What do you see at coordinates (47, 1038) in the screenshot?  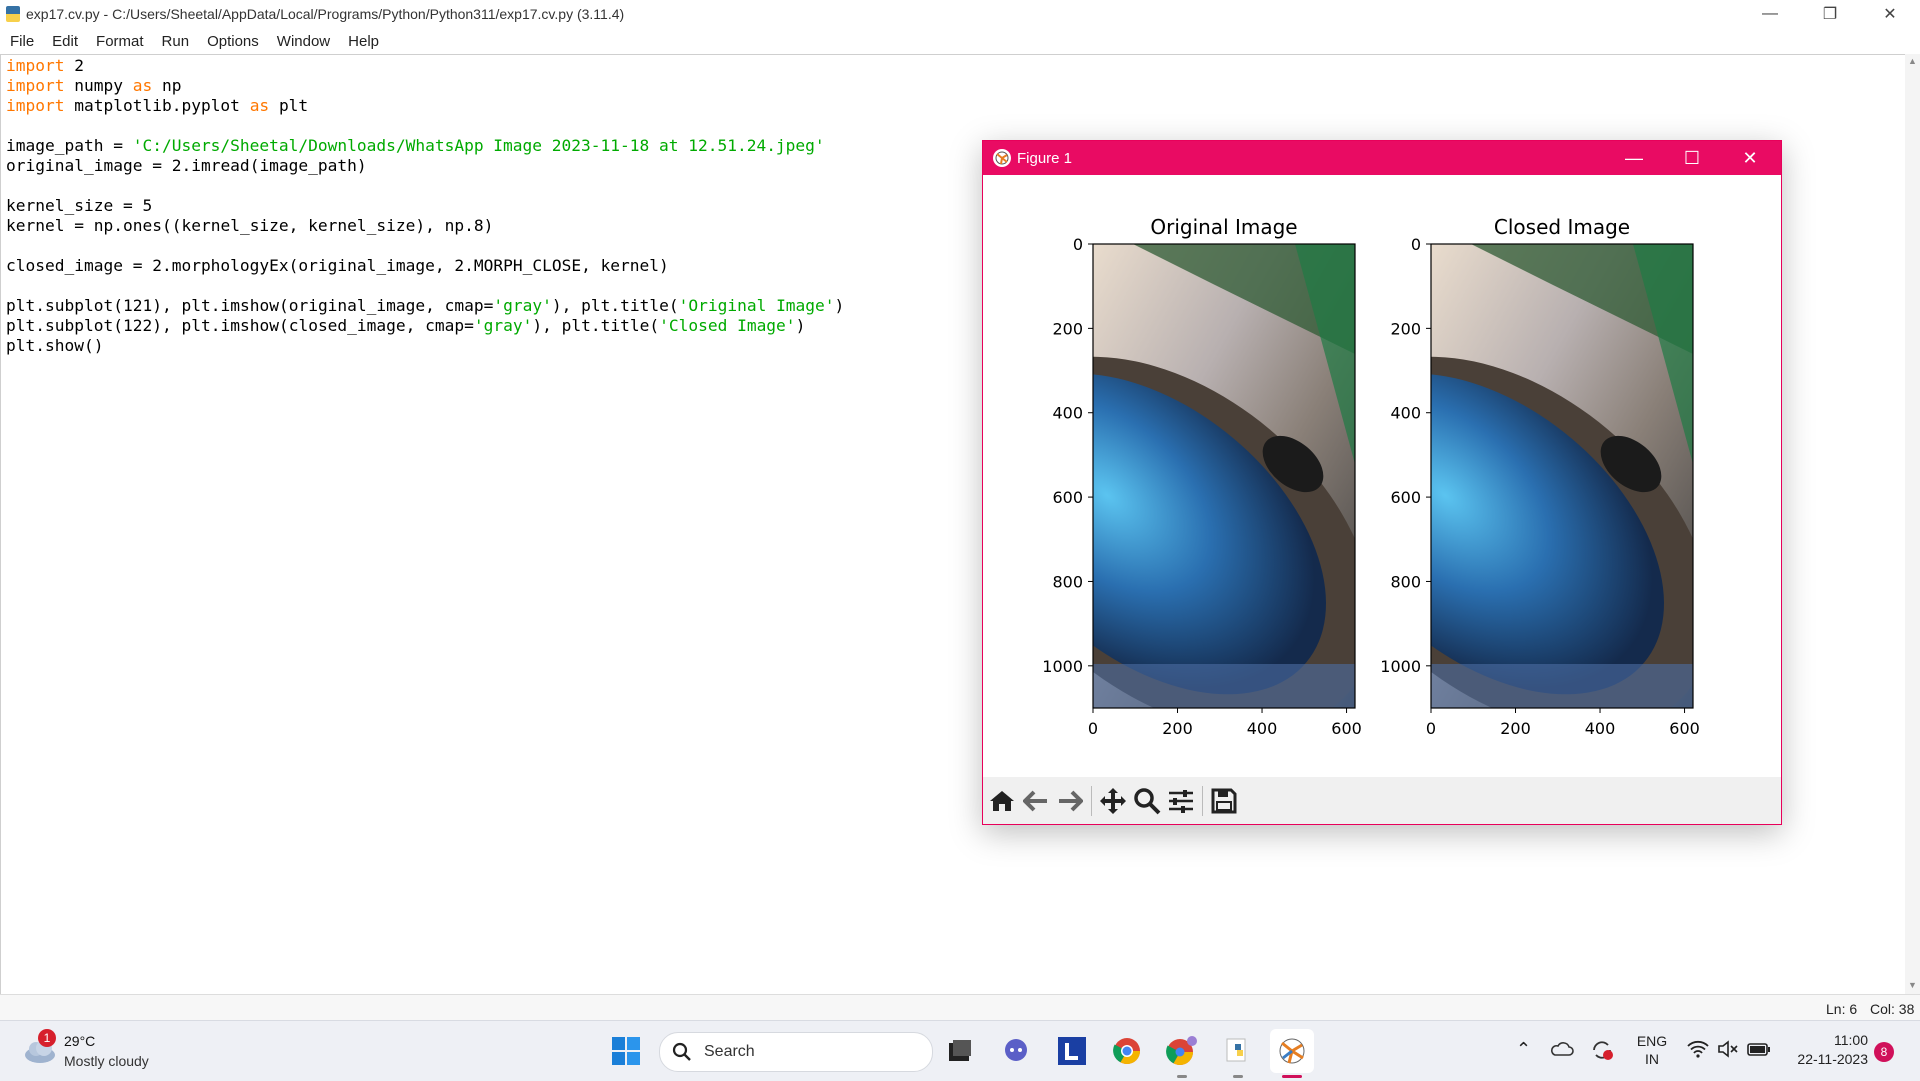 I see `weather-alert-badge: 1` at bounding box center [47, 1038].